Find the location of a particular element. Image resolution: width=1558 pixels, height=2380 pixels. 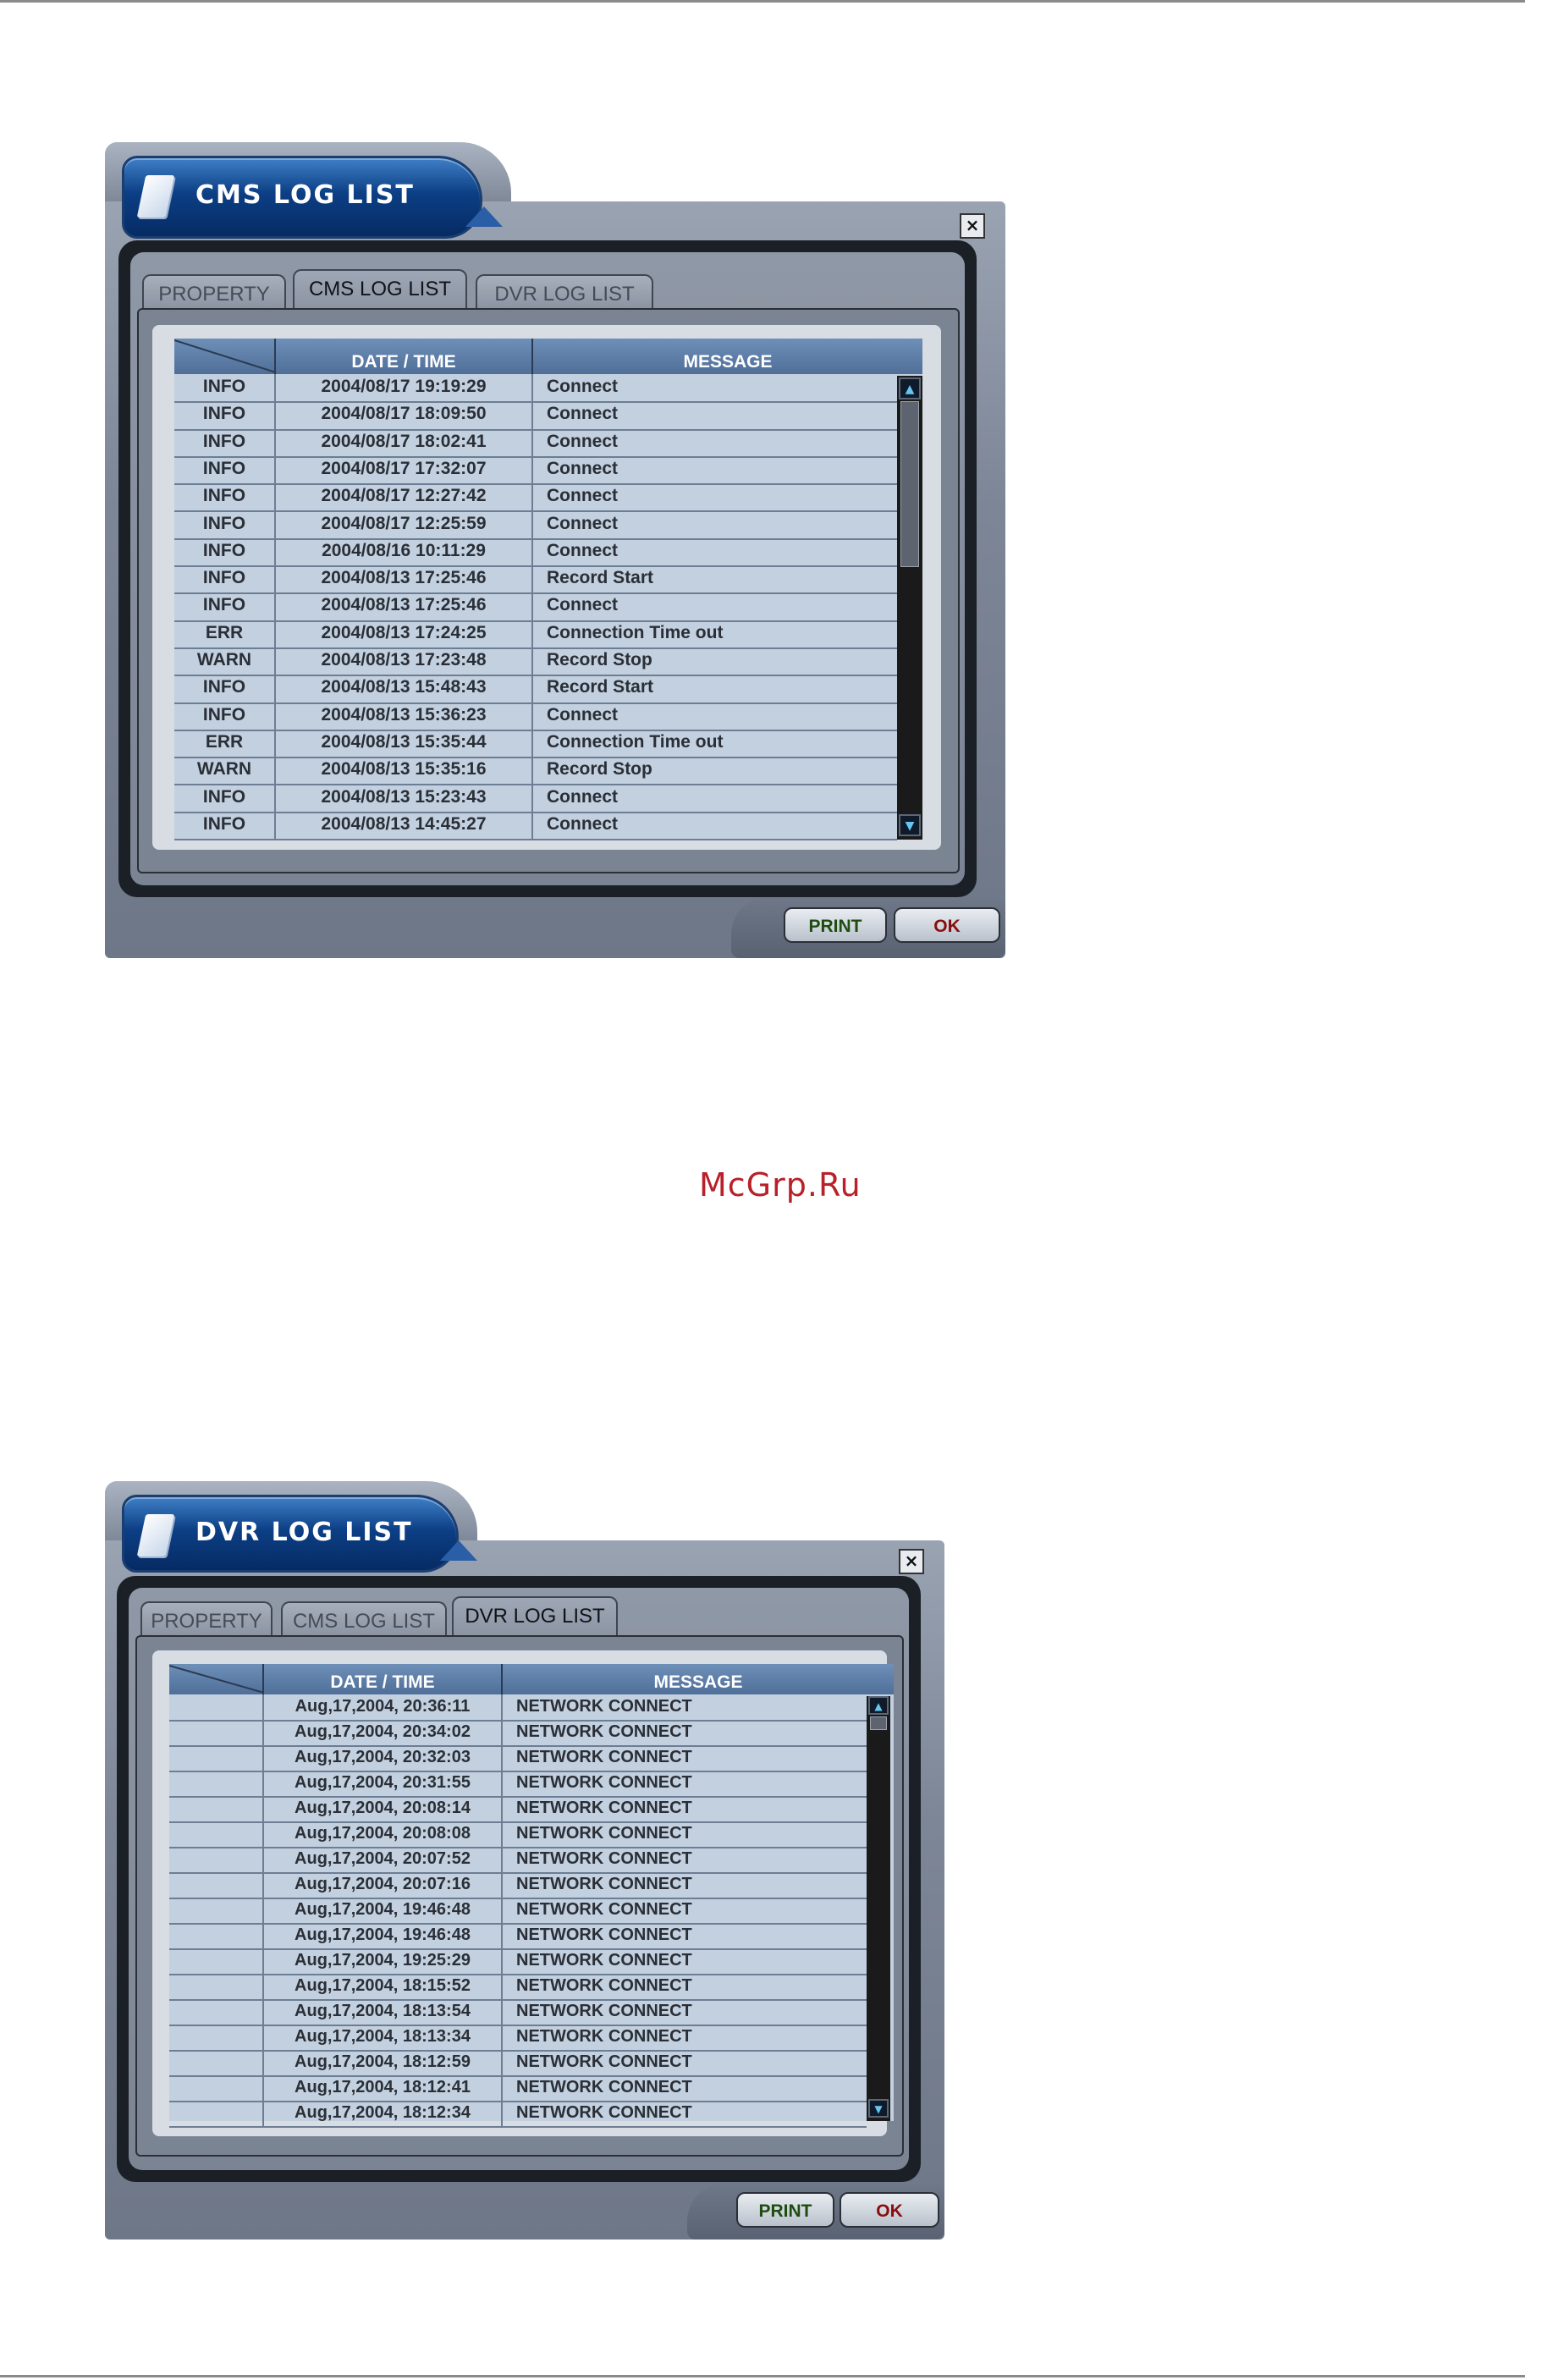

datetime-cell: Aug,17,2004, 18:12:59 is located at coordinates (383, 2062).